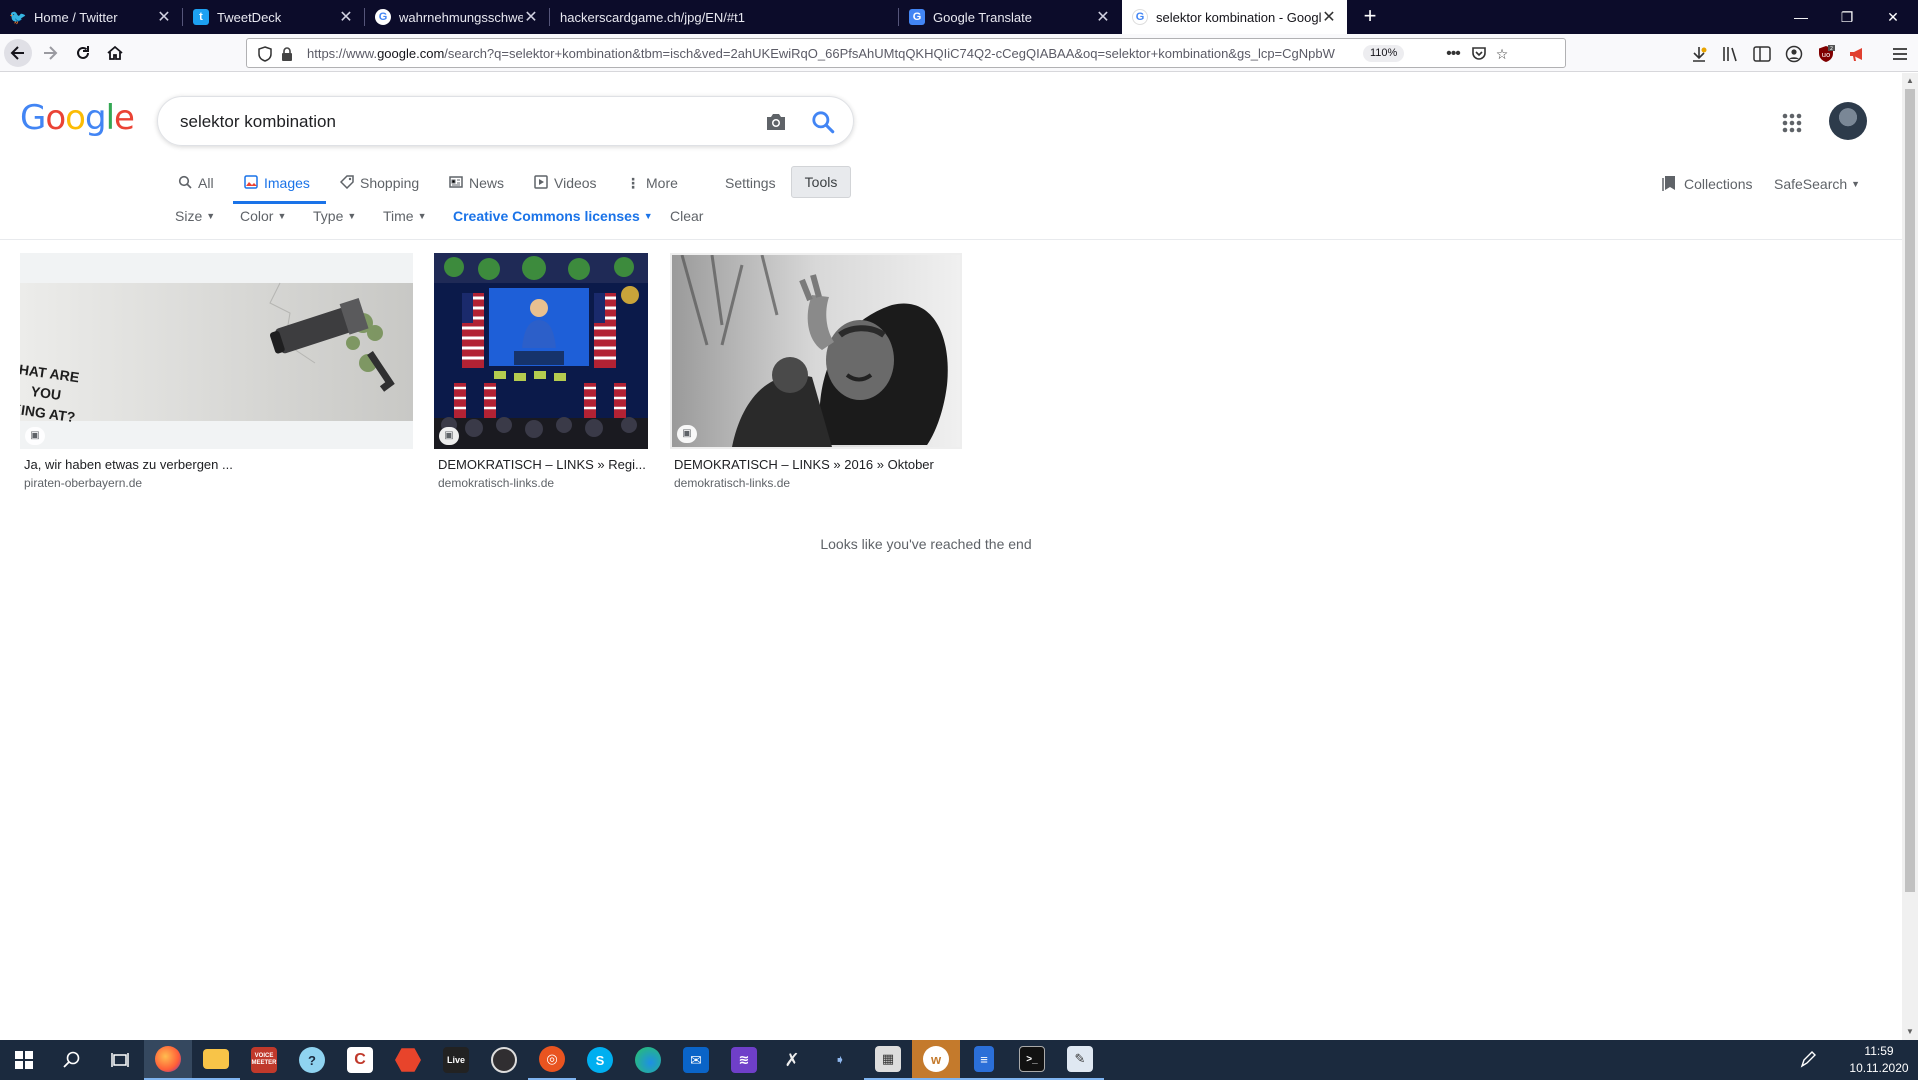  Describe the element at coordinates (1370, 17) in the screenshot. I see `new-tab-button: +` at that location.